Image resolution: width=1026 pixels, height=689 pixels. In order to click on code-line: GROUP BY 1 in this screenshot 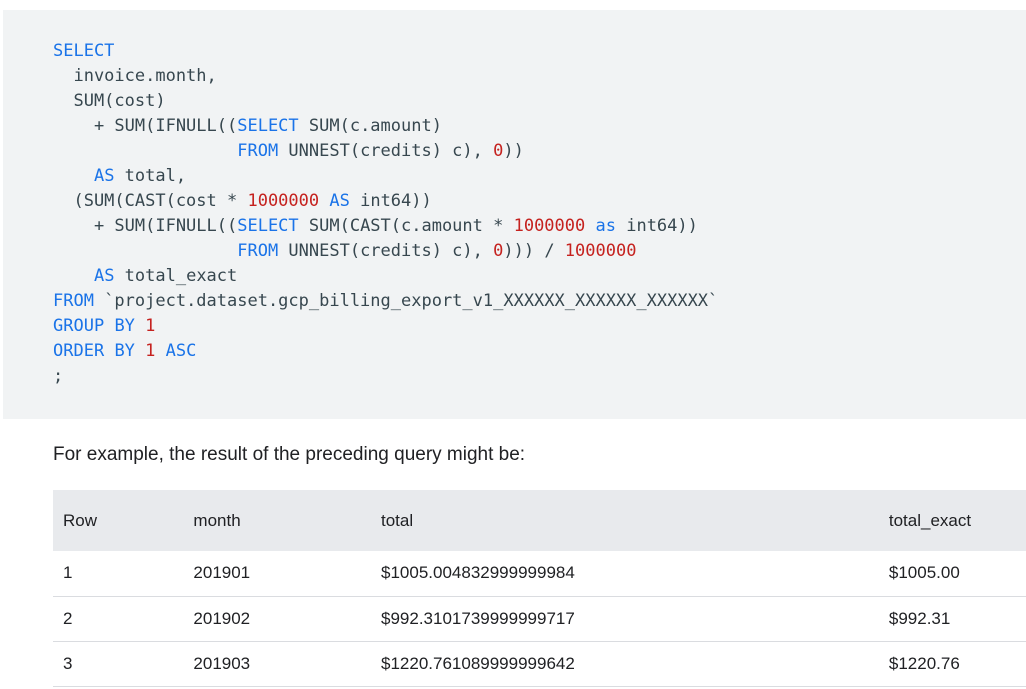, I will do `click(385, 326)`.